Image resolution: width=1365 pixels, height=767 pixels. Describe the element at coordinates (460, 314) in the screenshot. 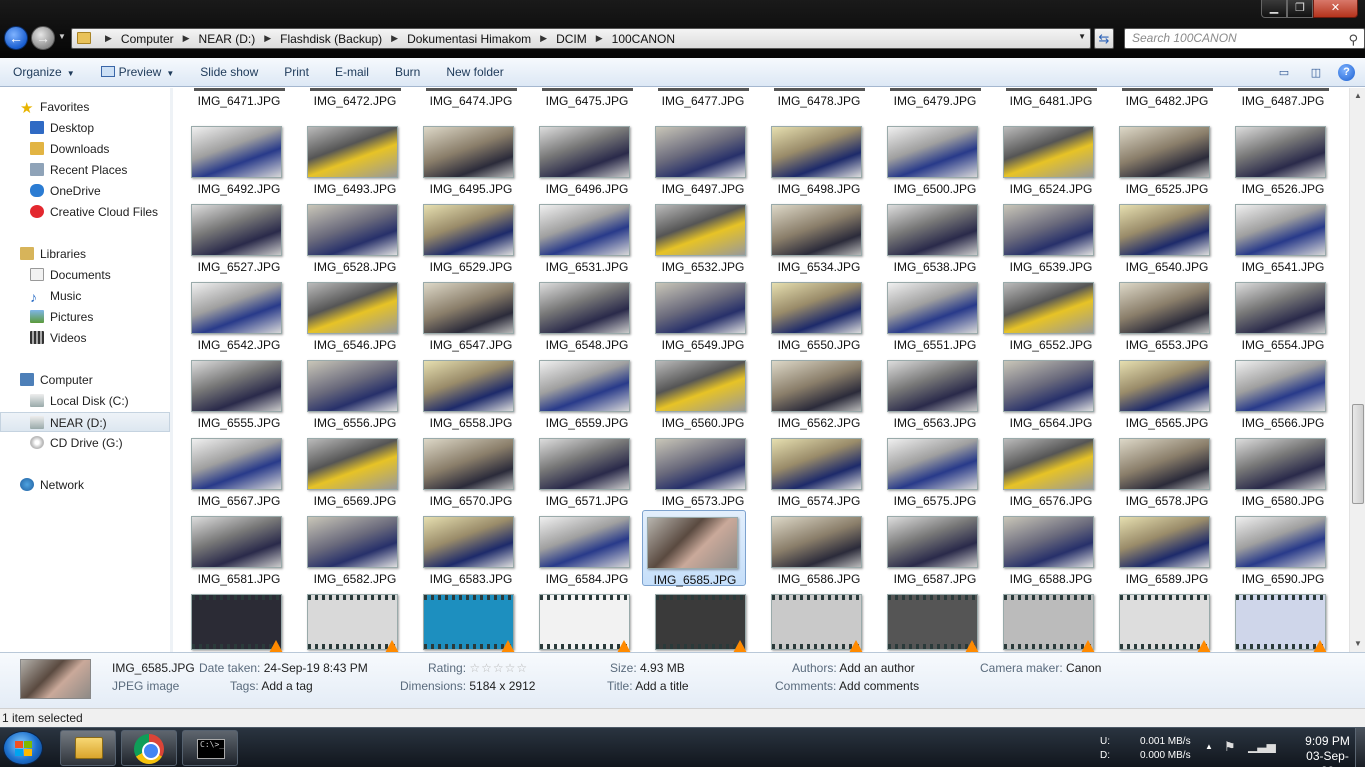

I see `file-tile: IMG_6547.JPG` at that location.